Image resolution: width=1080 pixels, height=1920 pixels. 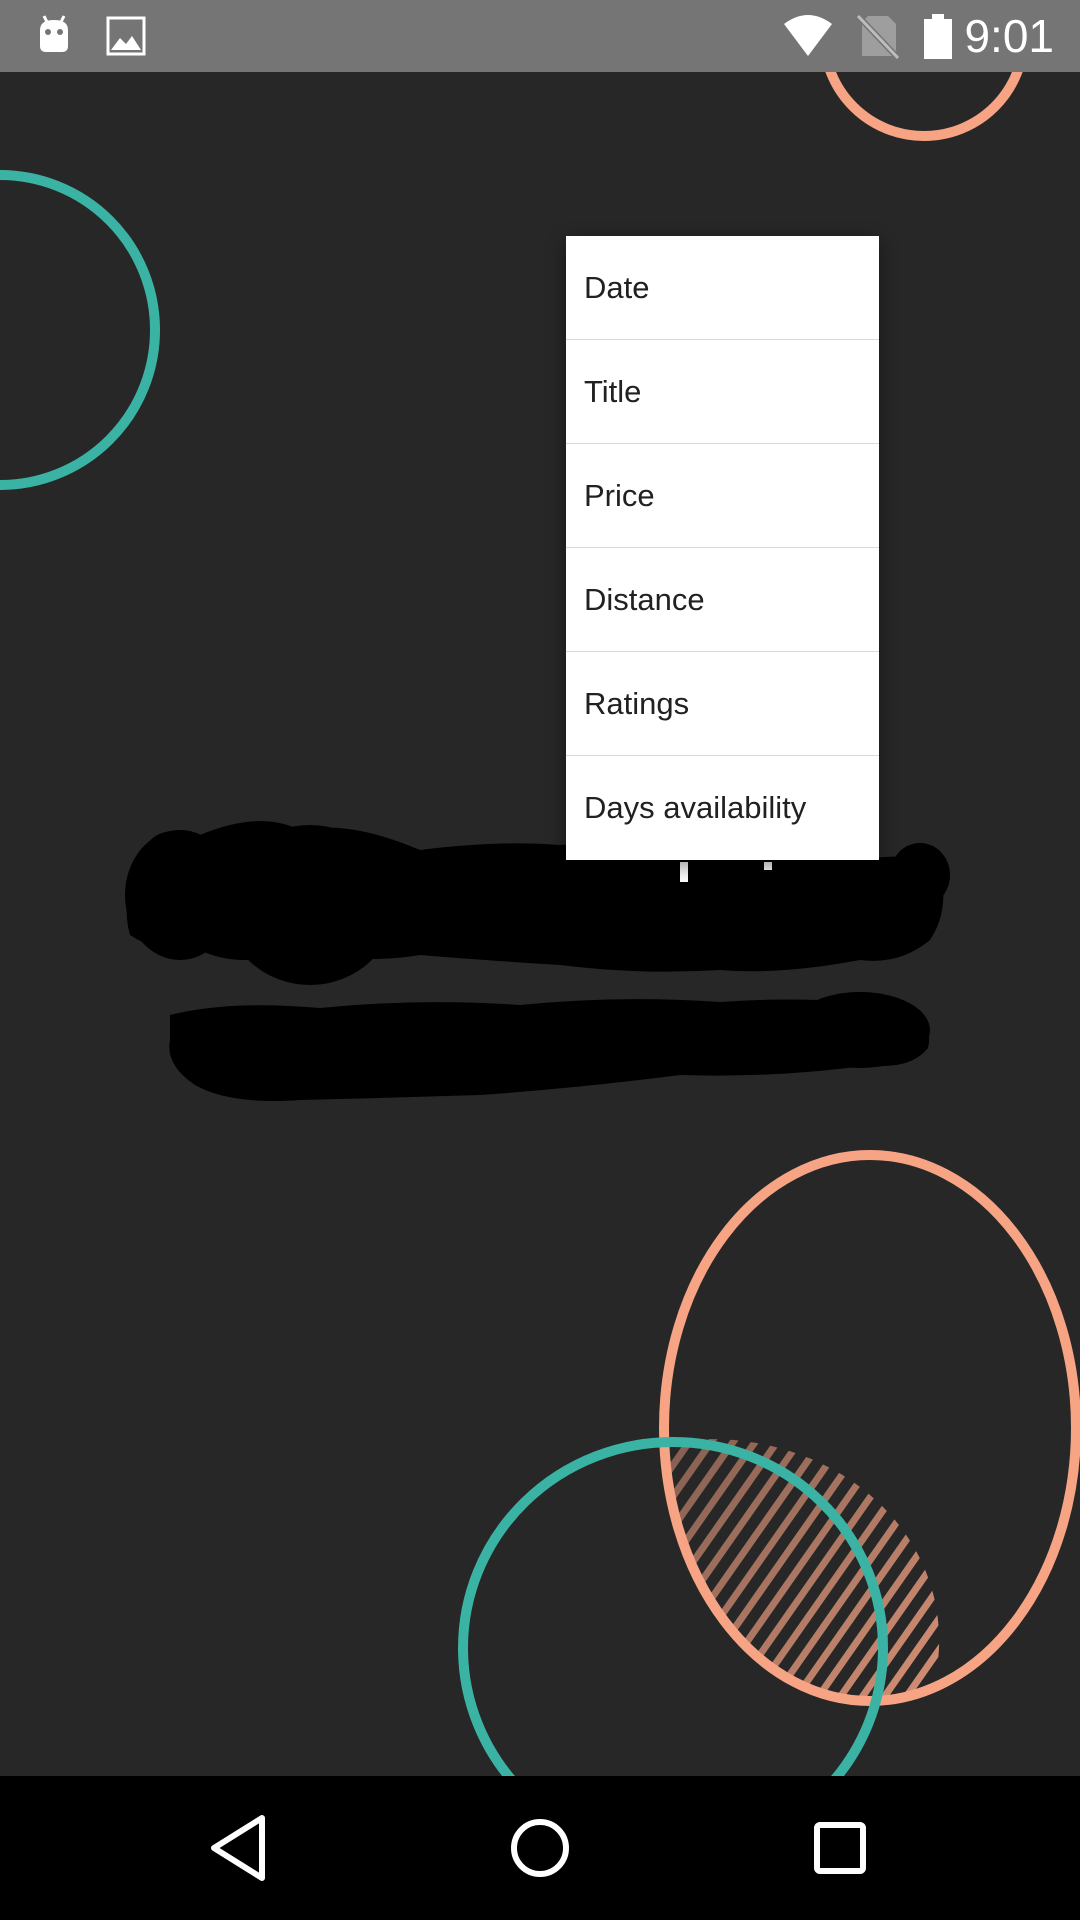 I want to click on home-icon, so click(x=540, y=1848).